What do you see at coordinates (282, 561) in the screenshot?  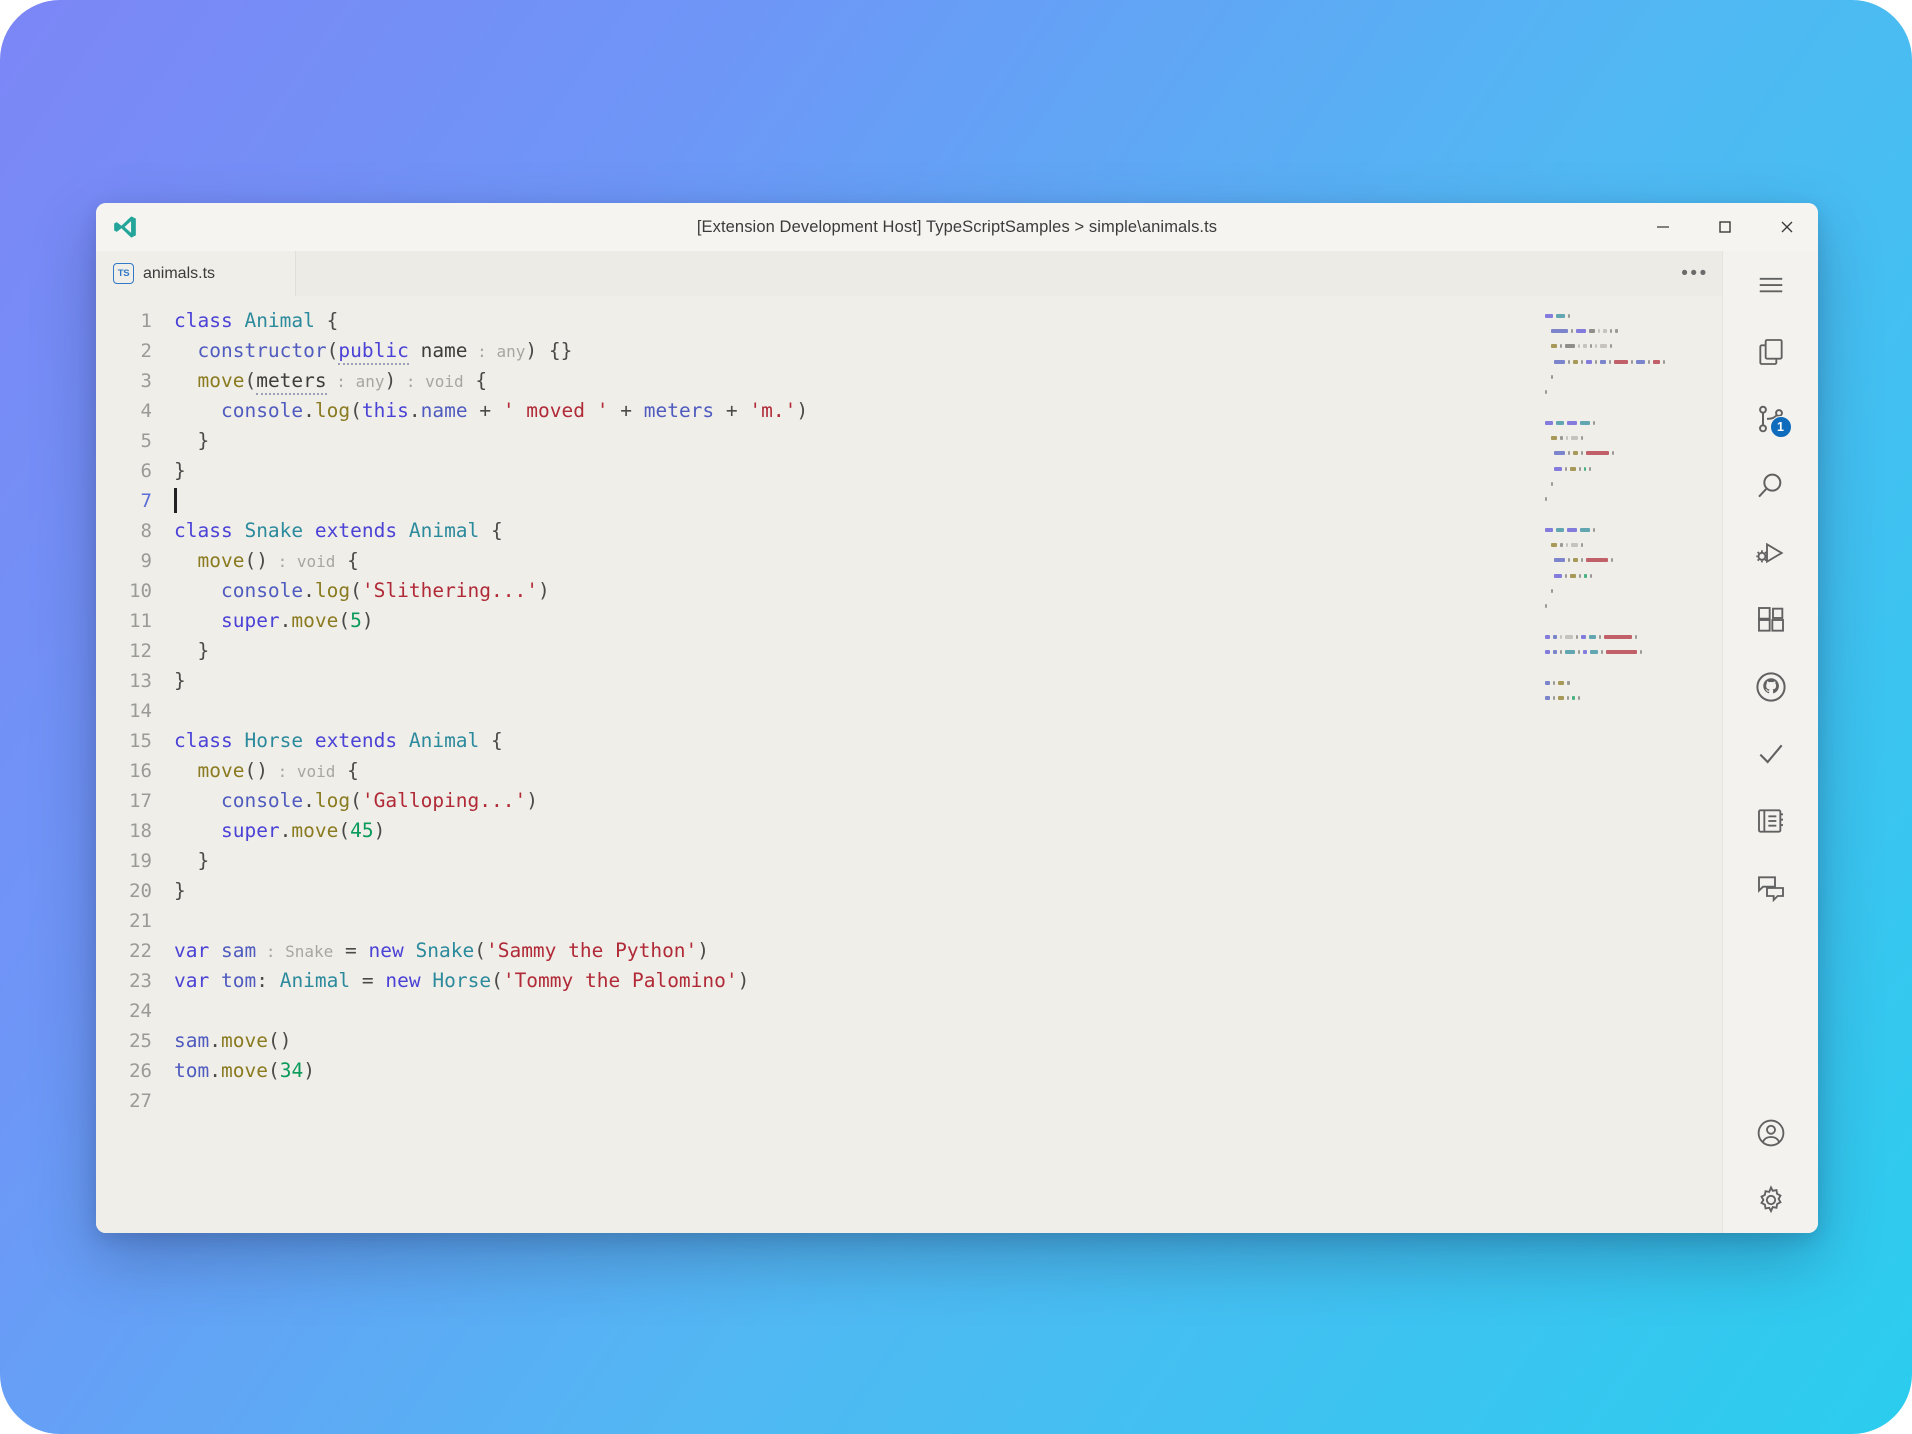 I see `code-token: :` at bounding box center [282, 561].